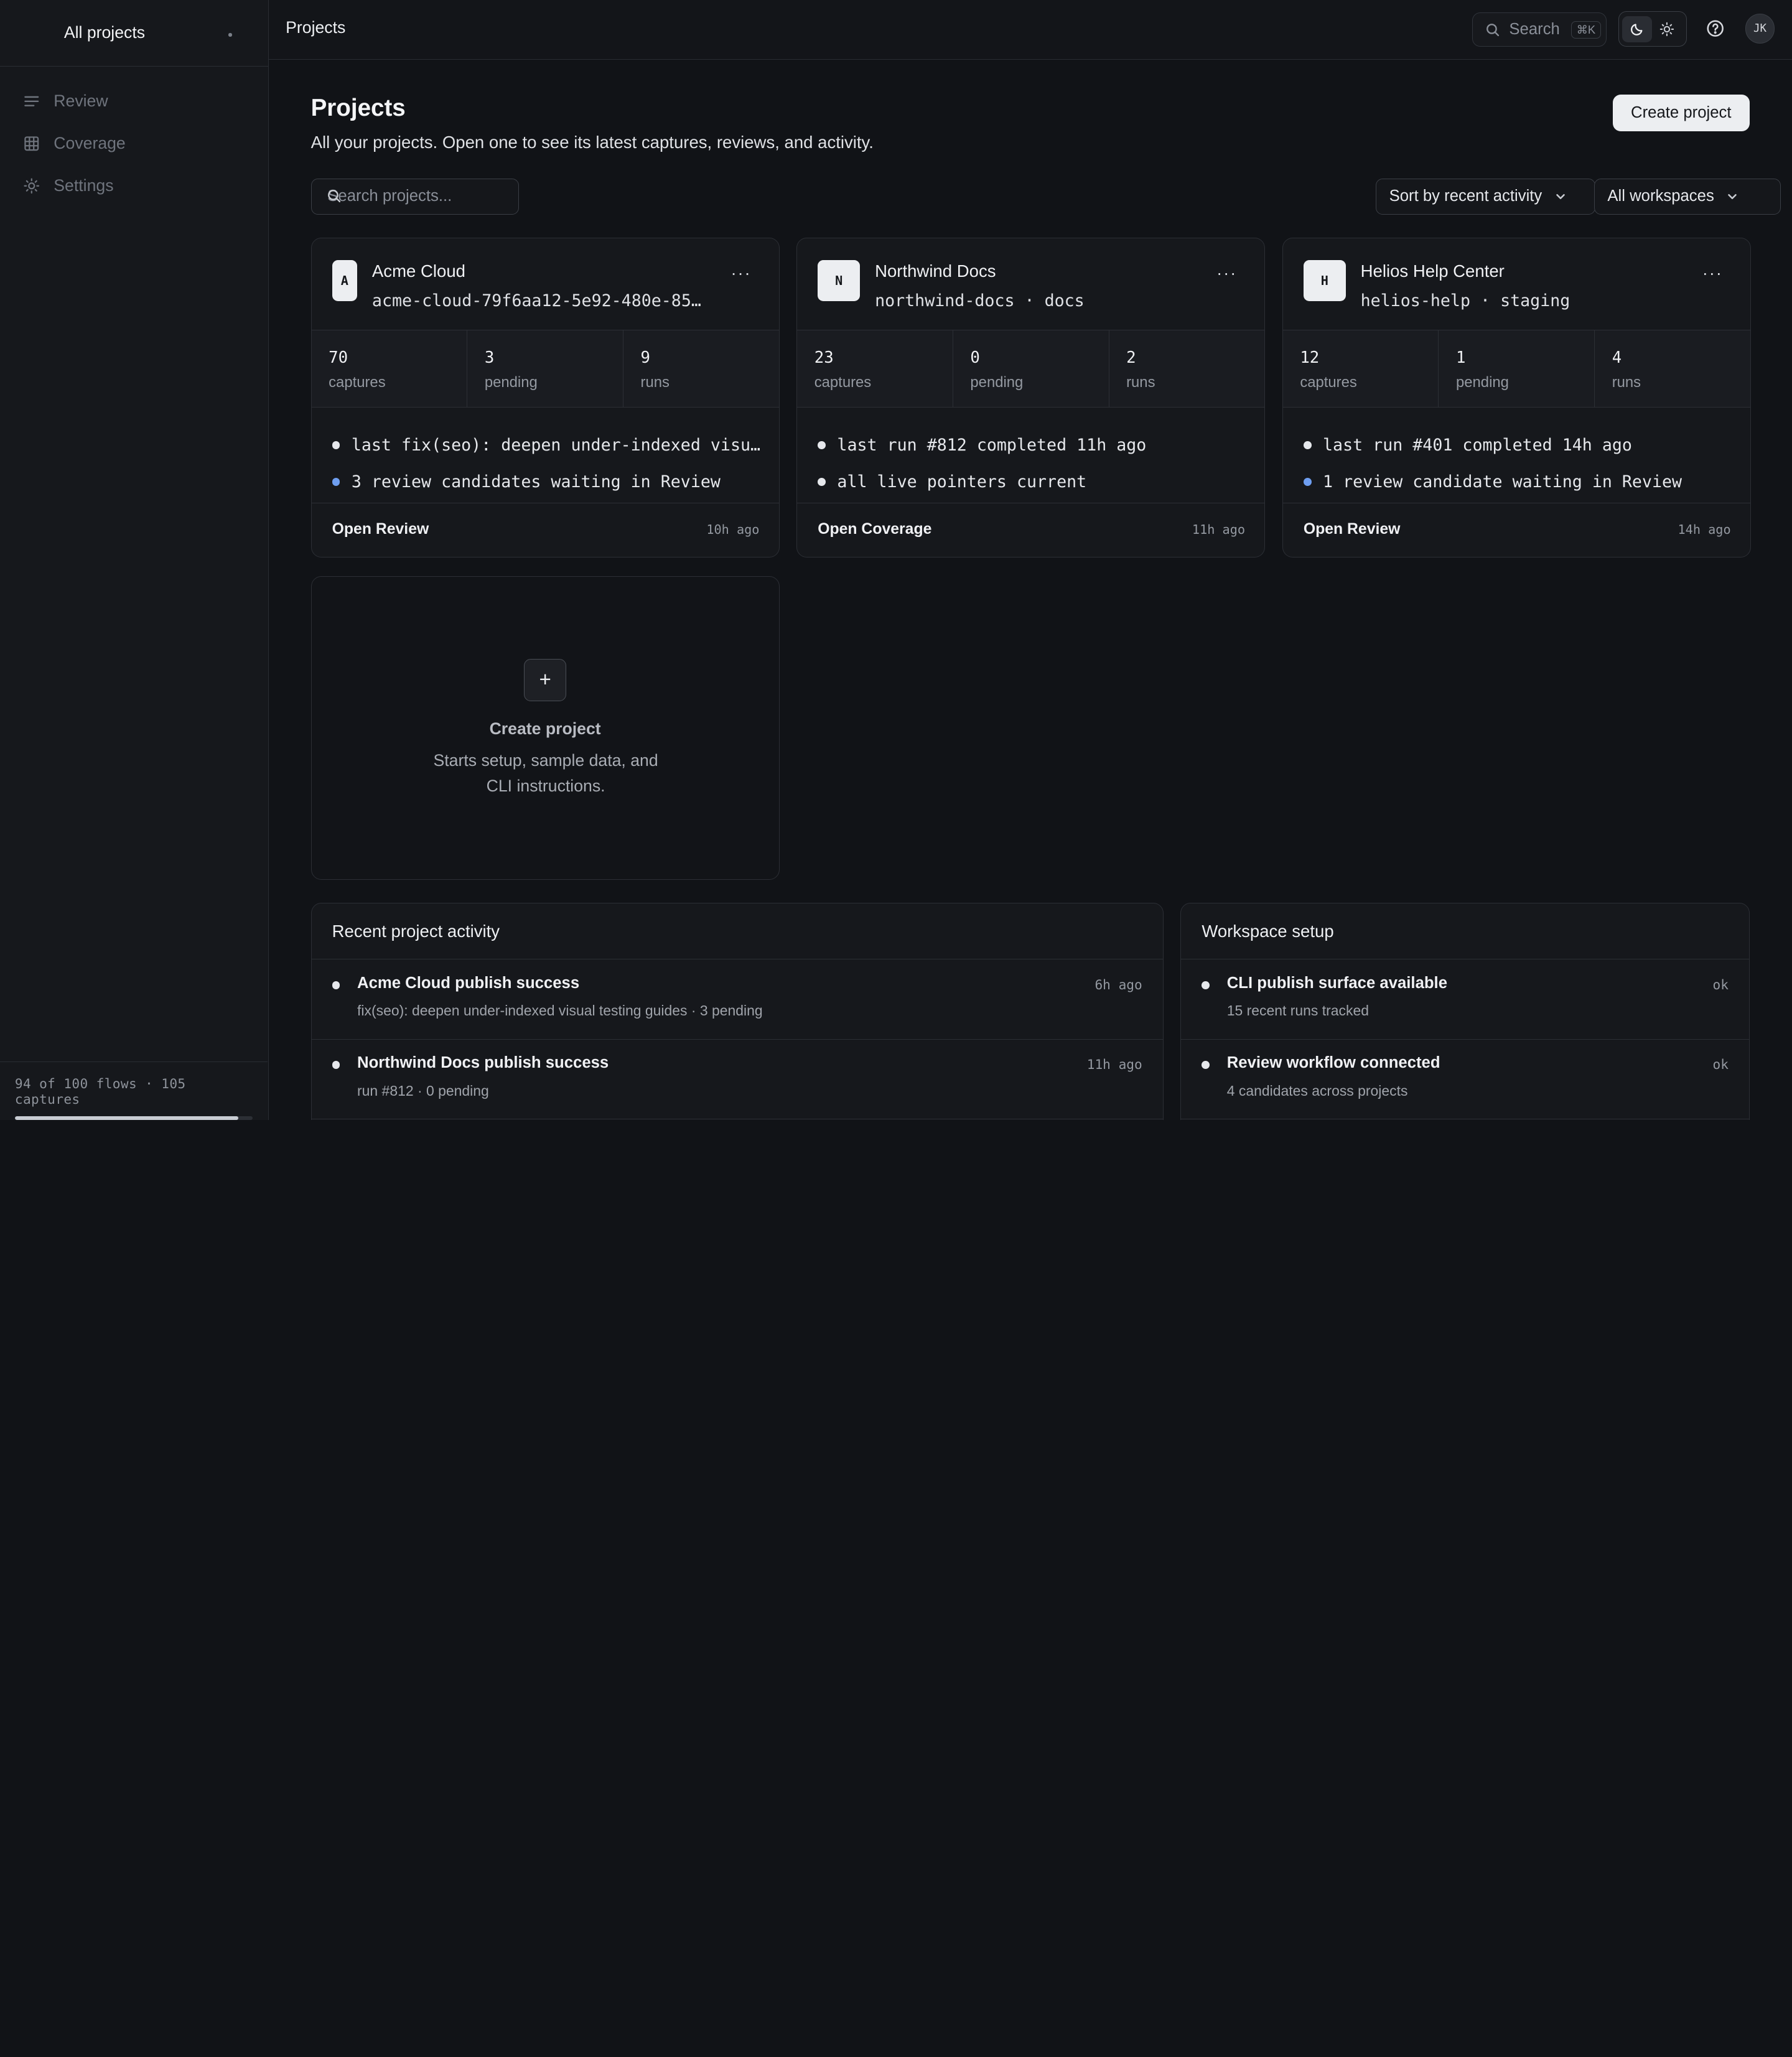 This screenshot has width=1792, height=2057. Describe the element at coordinates (1114, 1064) in the screenshot. I see `activity-time: 11h ago` at that location.